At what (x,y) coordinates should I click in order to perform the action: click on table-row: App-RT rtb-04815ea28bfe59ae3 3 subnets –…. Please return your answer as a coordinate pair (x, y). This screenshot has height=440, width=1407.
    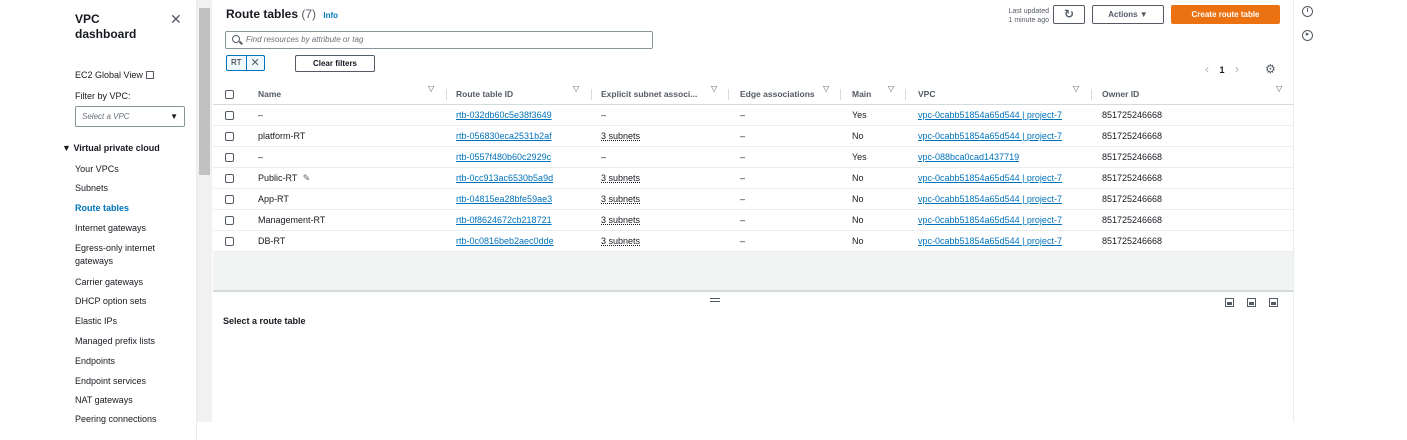
    Looking at the image, I should click on (753, 199).